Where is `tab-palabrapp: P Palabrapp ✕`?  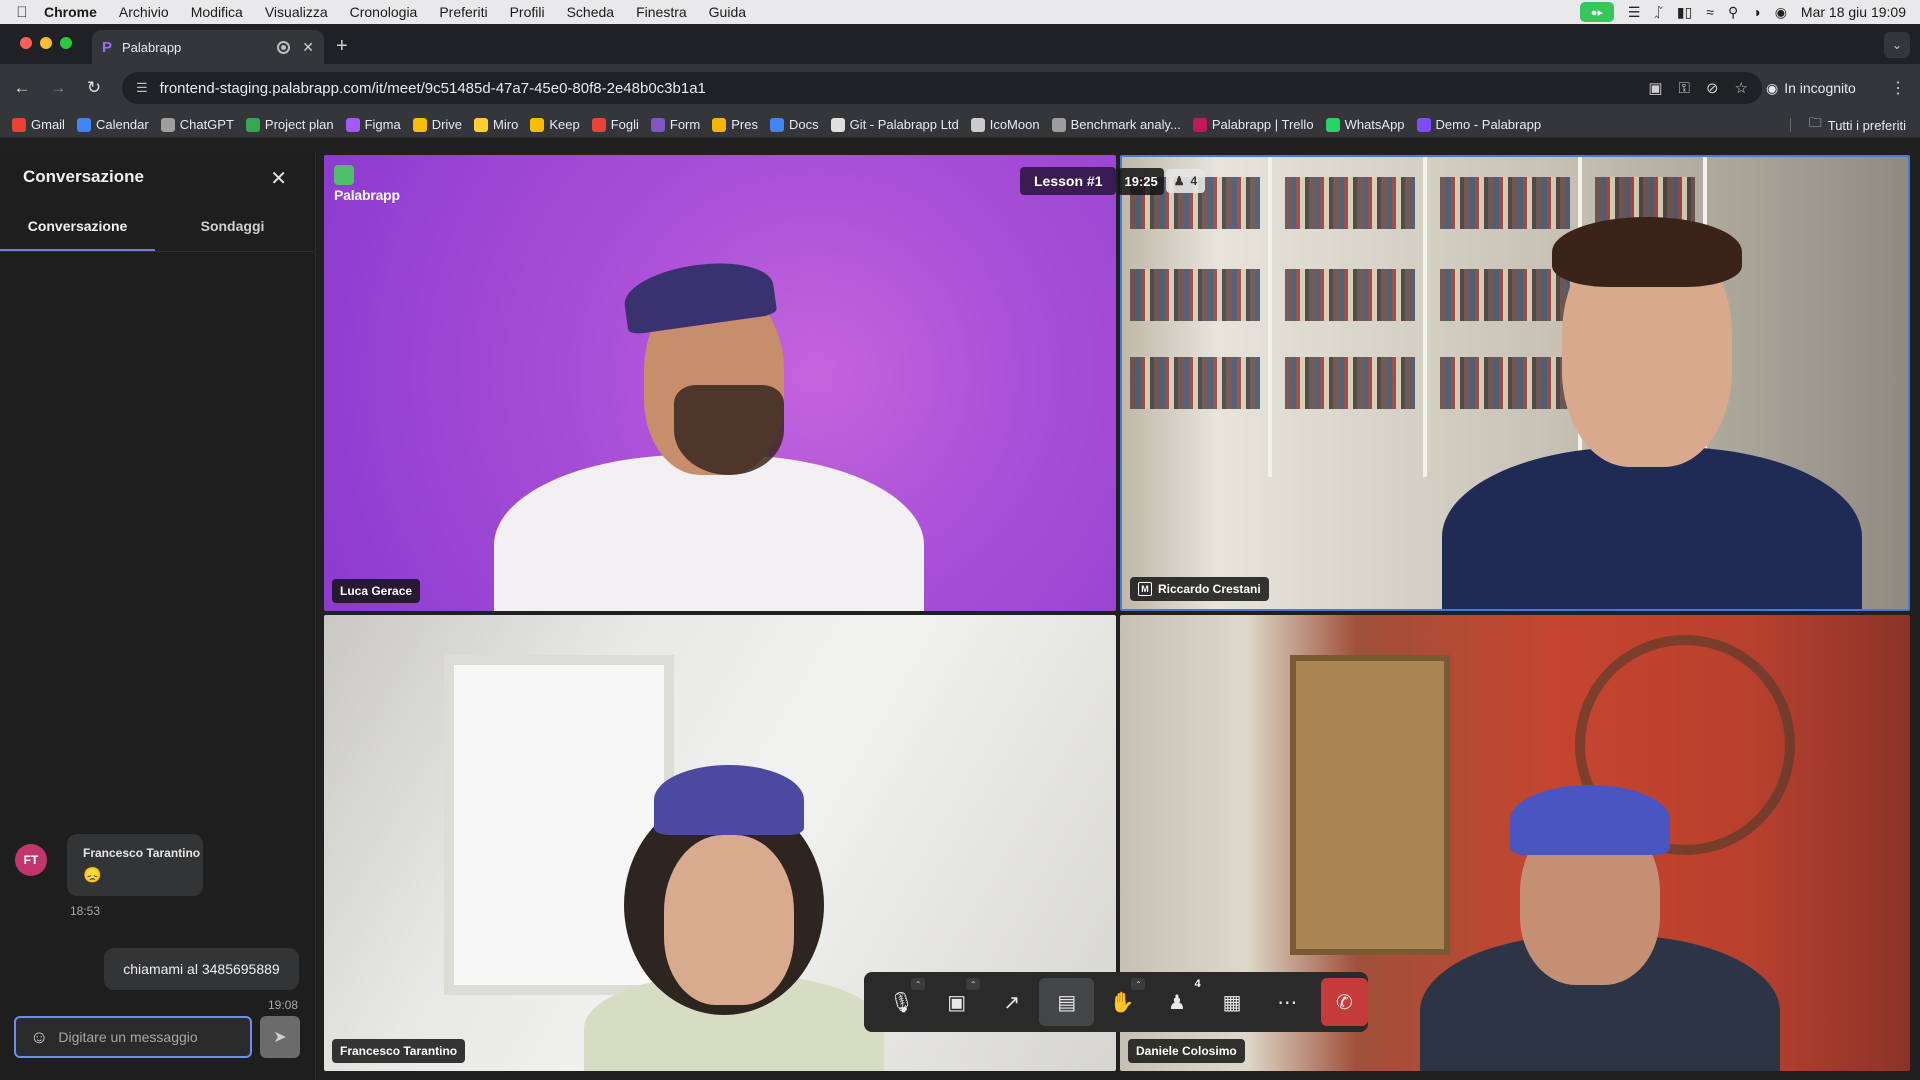
tab-palabrapp: P Palabrapp ✕ is located at coordinates (208, 47).